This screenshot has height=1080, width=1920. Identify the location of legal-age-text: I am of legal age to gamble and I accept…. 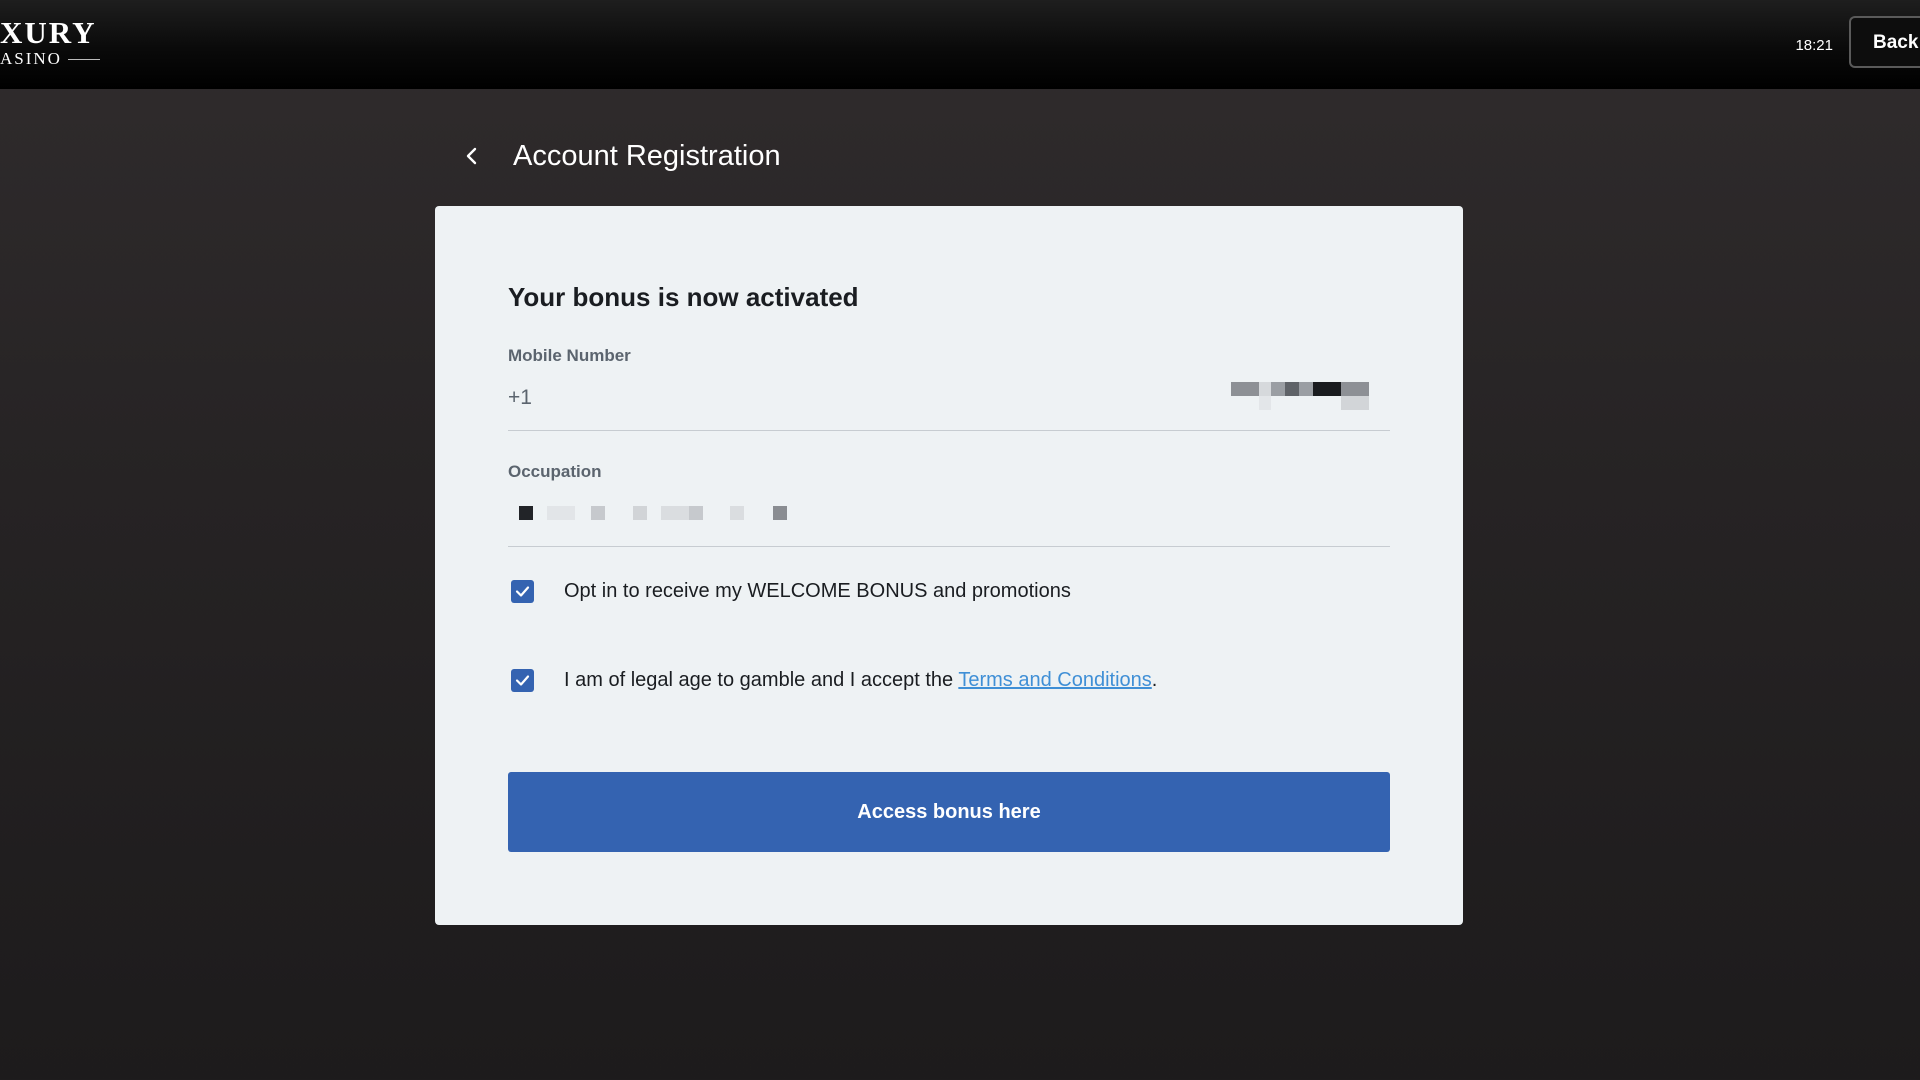
(761, 680).